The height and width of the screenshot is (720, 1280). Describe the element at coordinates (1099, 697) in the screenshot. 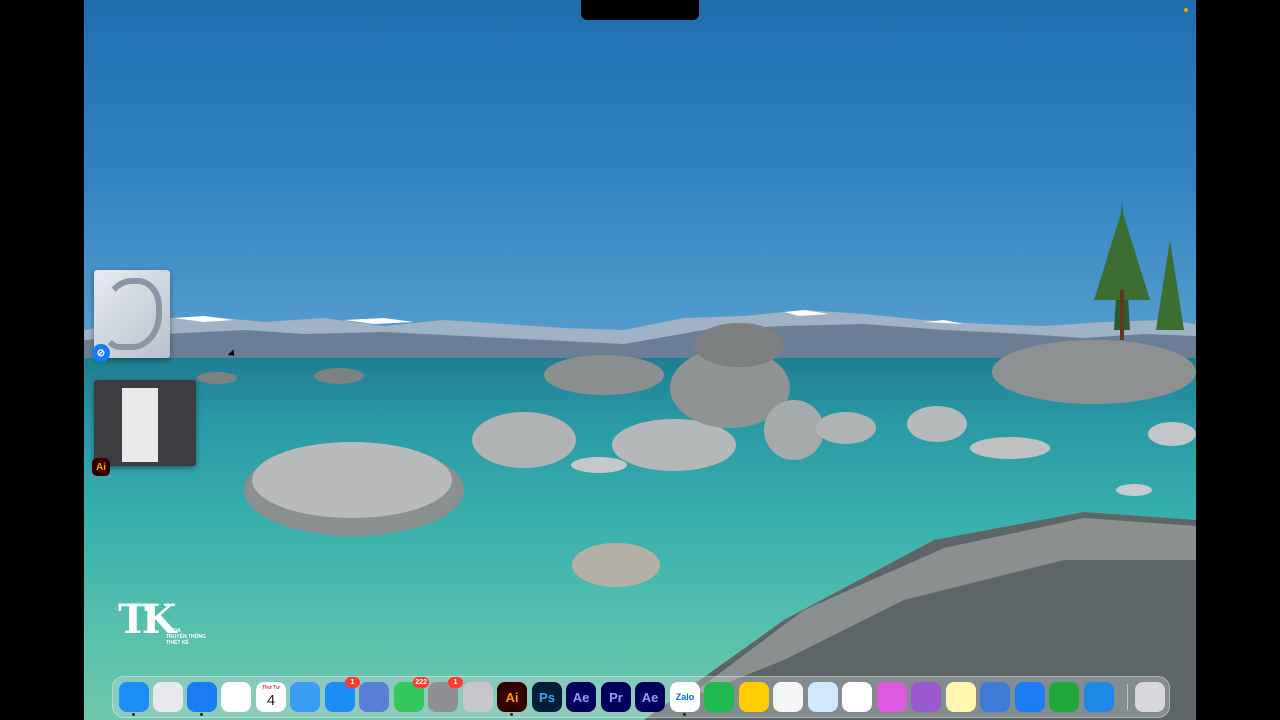

I see `dock-item-keynote` at that location.